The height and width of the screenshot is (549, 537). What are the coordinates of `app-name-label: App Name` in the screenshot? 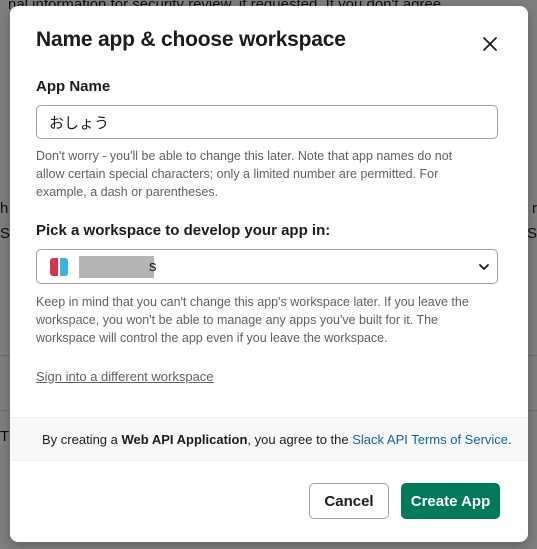 It's located at (73, 86).